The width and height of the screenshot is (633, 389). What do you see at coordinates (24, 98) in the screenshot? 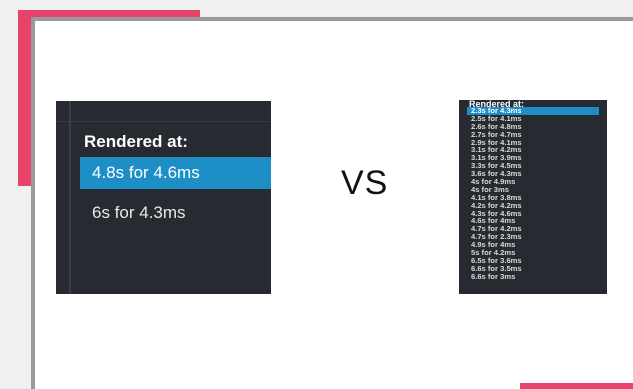
I see `accent-bar-left` at bounding box center [24, 98].